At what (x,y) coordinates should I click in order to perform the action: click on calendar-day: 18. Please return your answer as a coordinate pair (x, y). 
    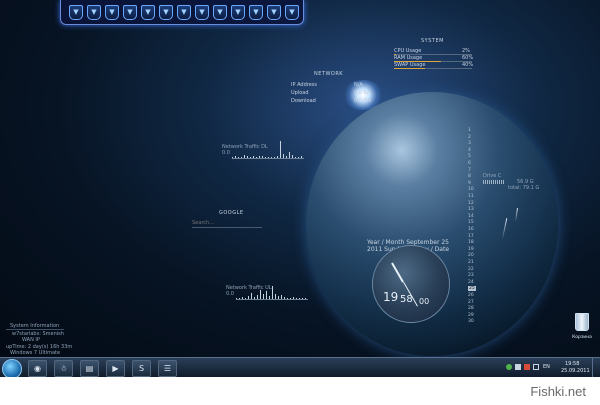
    Looking at the image, I should click on (471, 243).